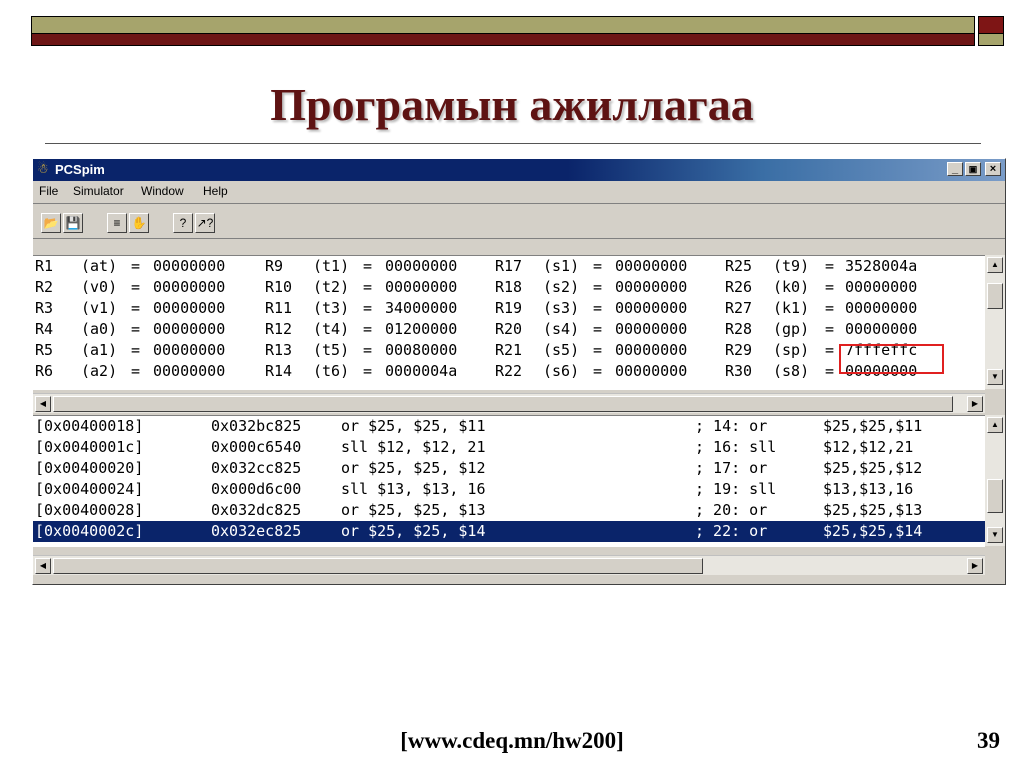 The image size is (1024, 768). Describe the element at coordinates (44, 308) in the screenshot. I see `reg-name: R3` at that location.